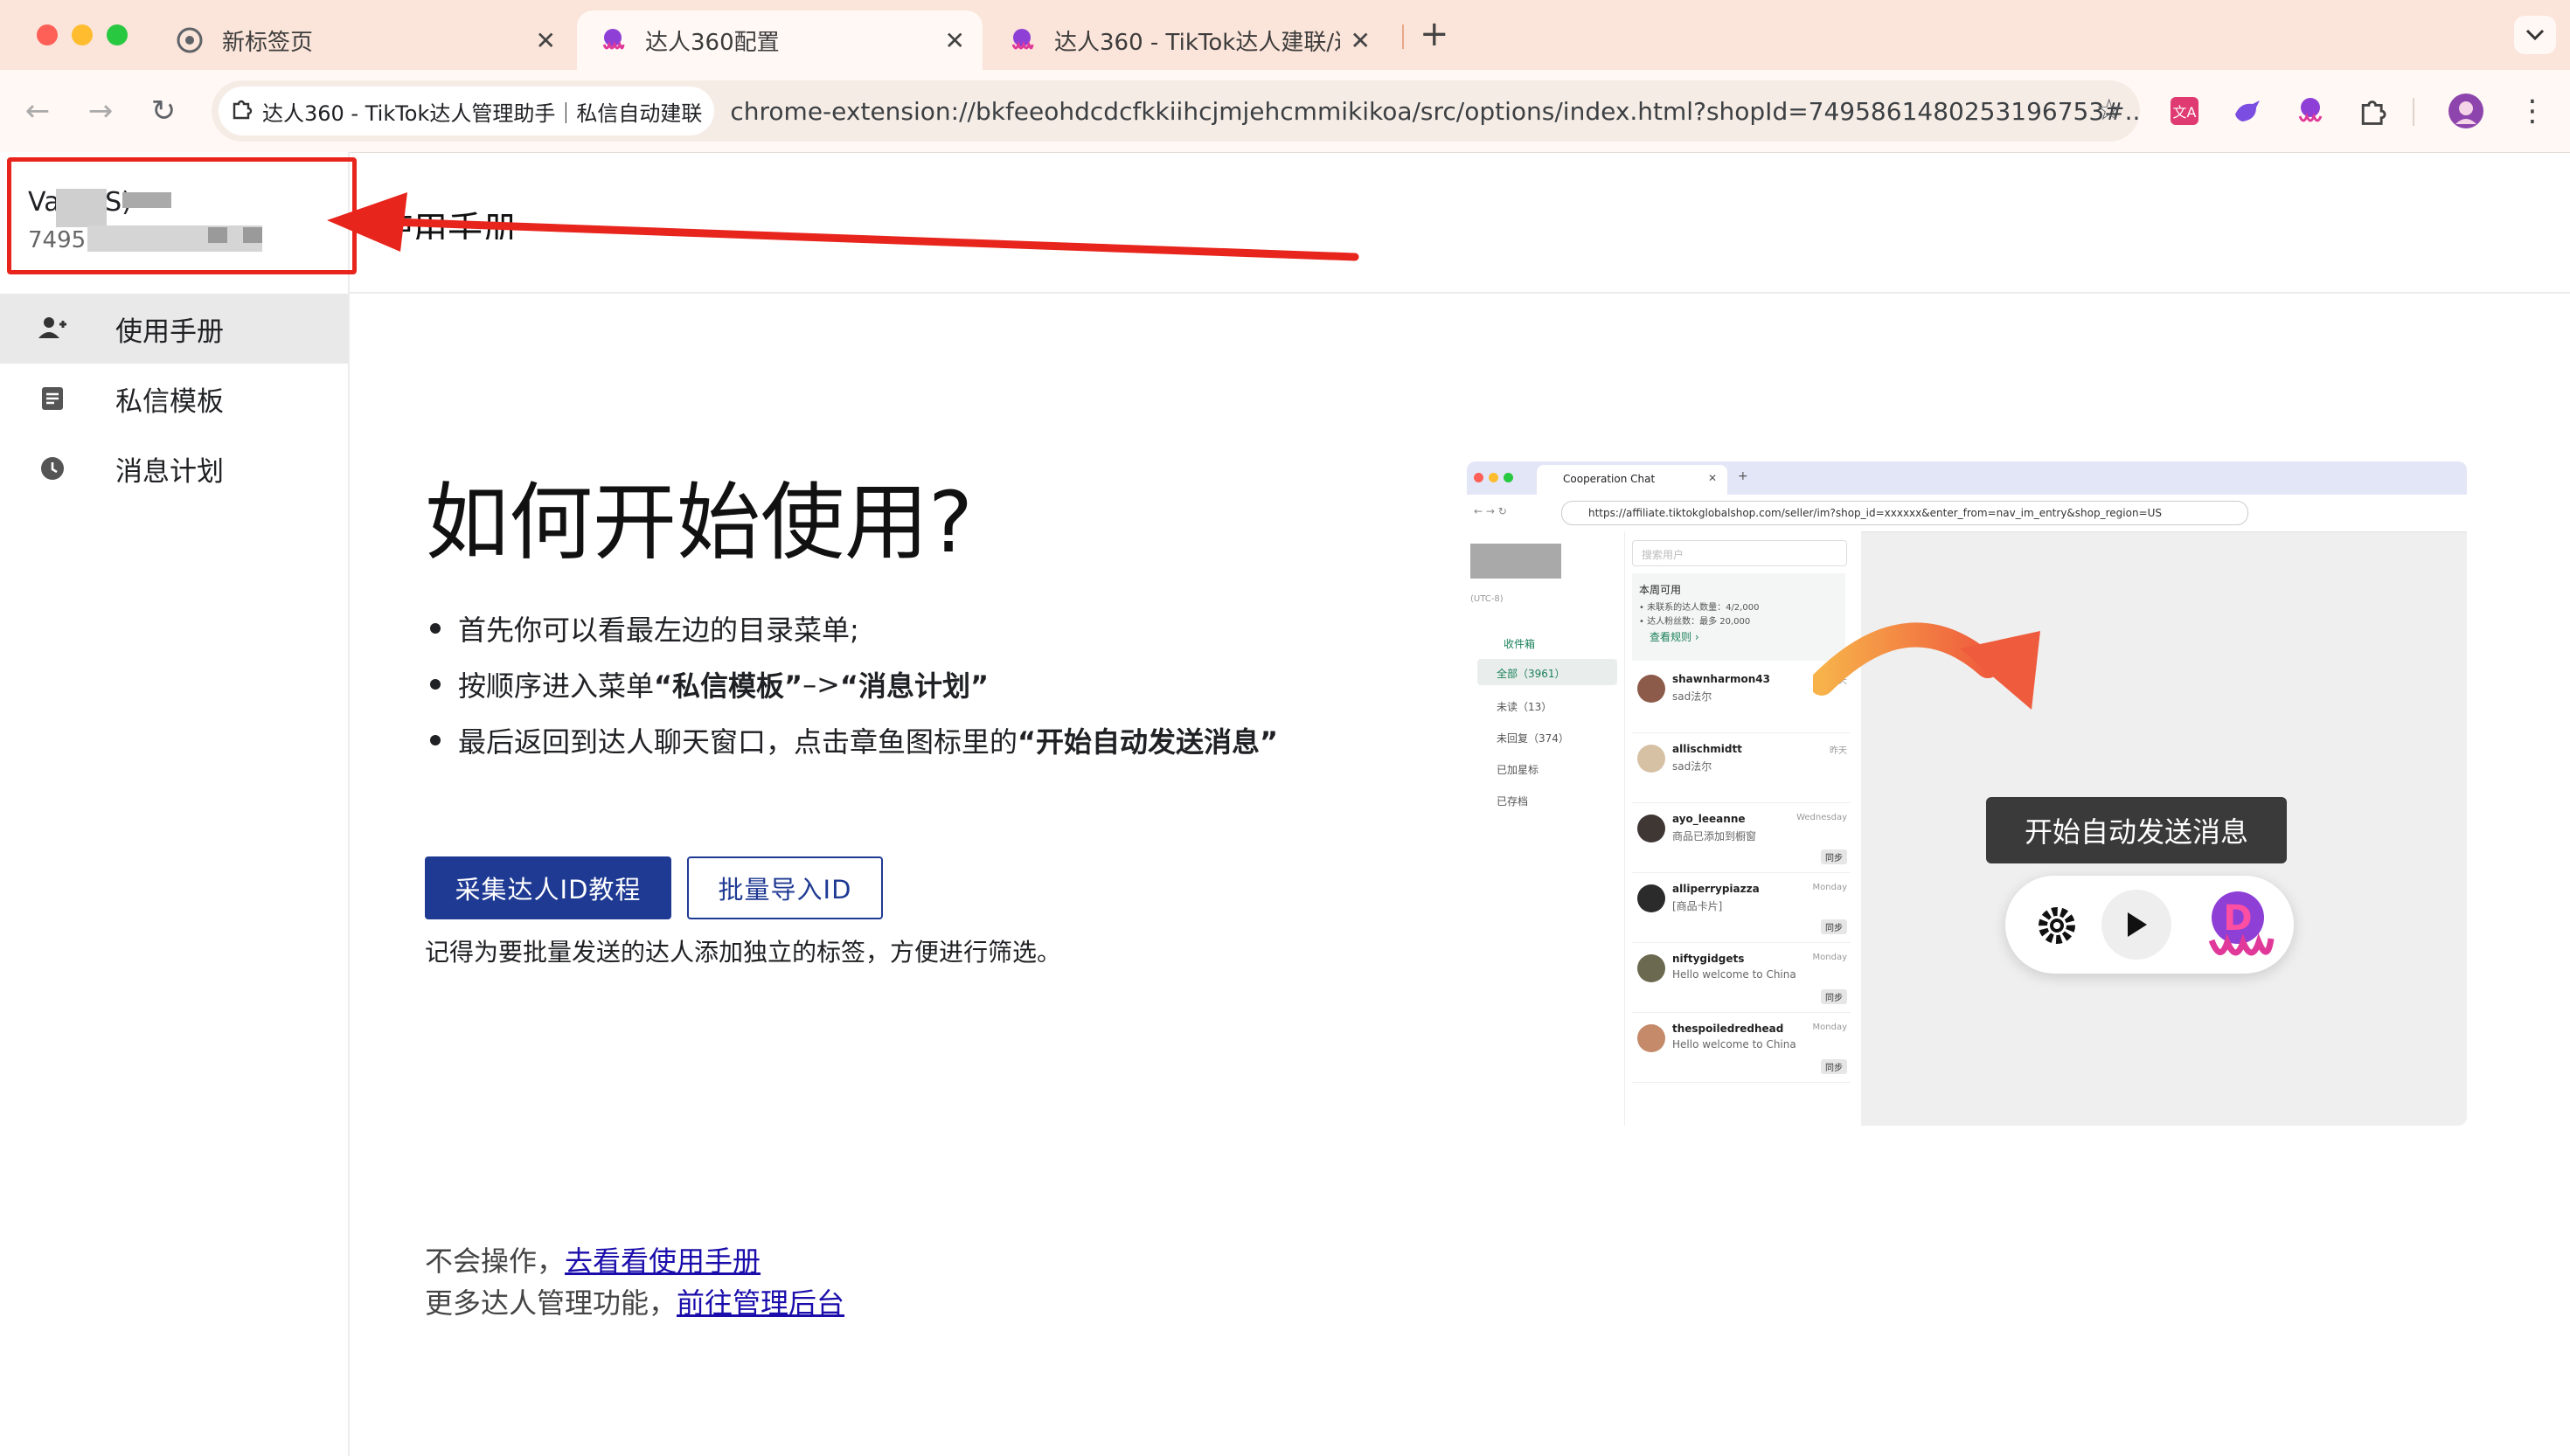 This screenshot has height=1456, width=2570. I want to click on illustration-week-line: • 未联系的达人数量：4/2,000, so click(1699, 608).